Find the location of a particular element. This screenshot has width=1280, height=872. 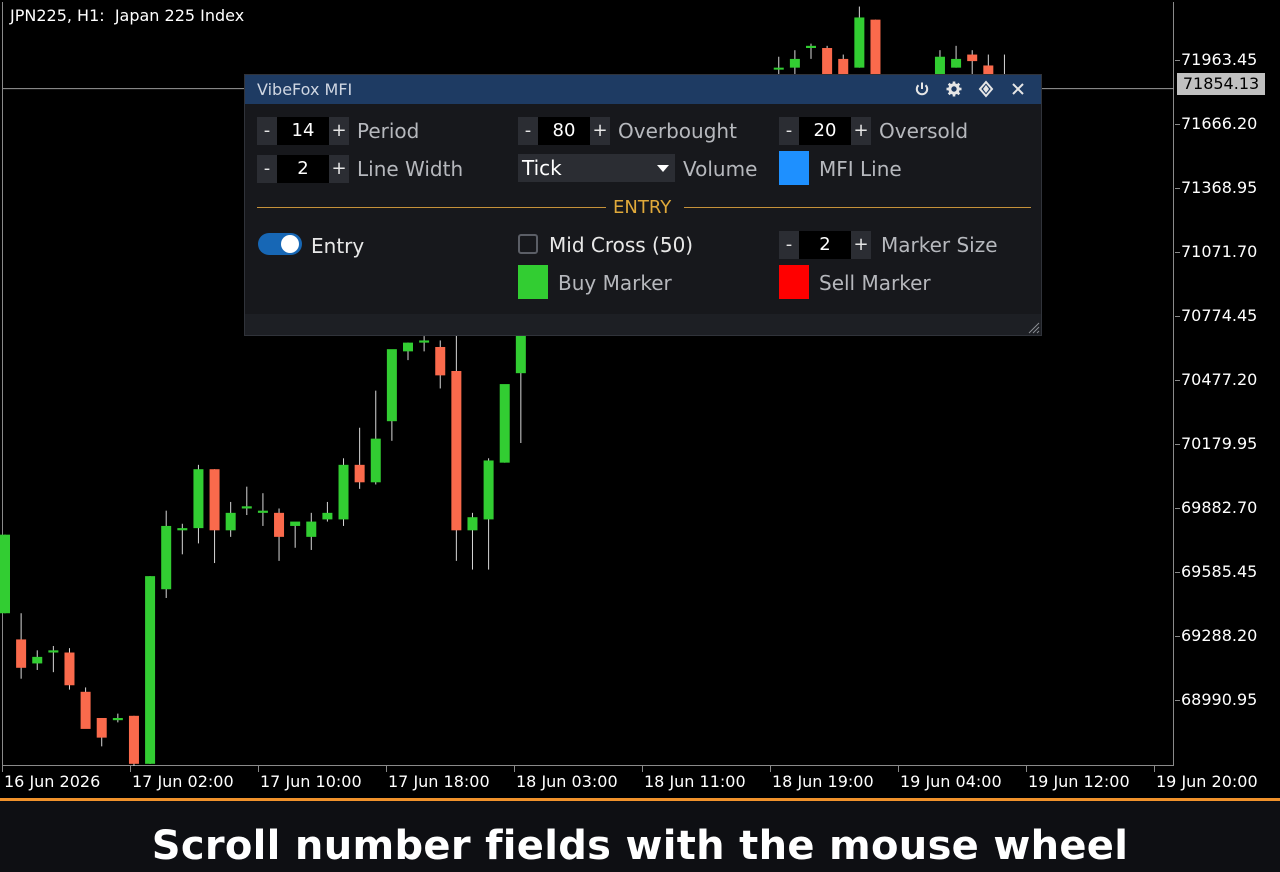

y-tick-label: 70774.45 is located at coordinates (1219, 315).